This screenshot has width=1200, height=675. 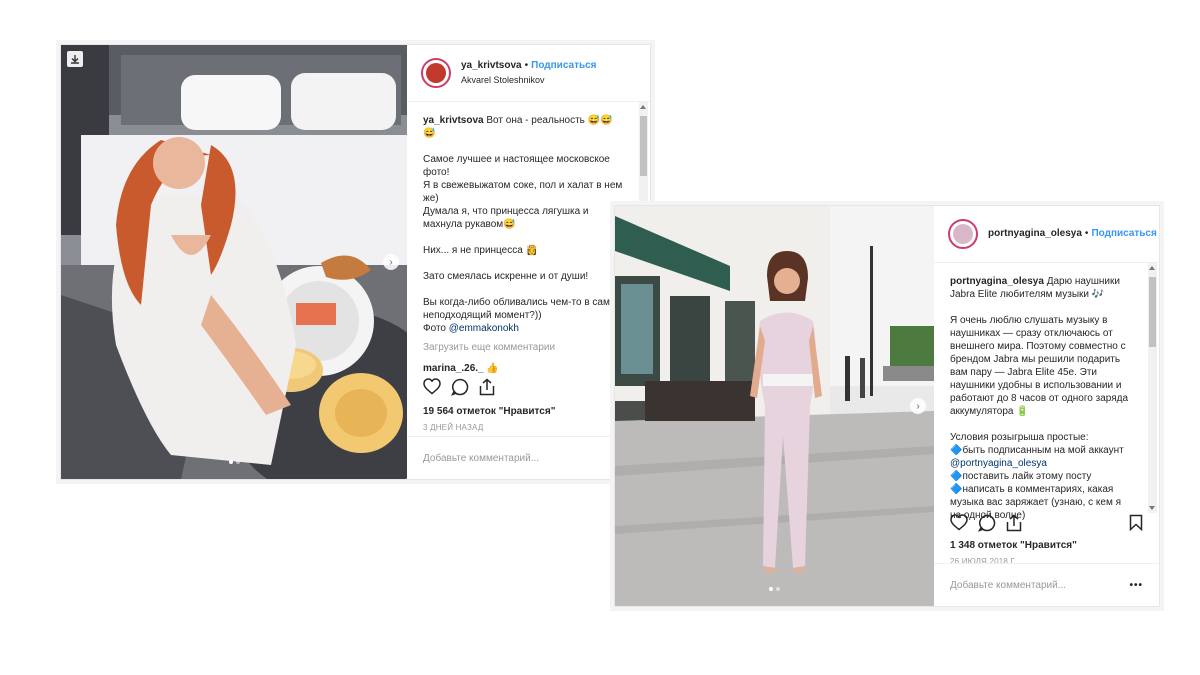 I want to click on username-link: portnyagina_olesya, so click(x=1035, y=233).